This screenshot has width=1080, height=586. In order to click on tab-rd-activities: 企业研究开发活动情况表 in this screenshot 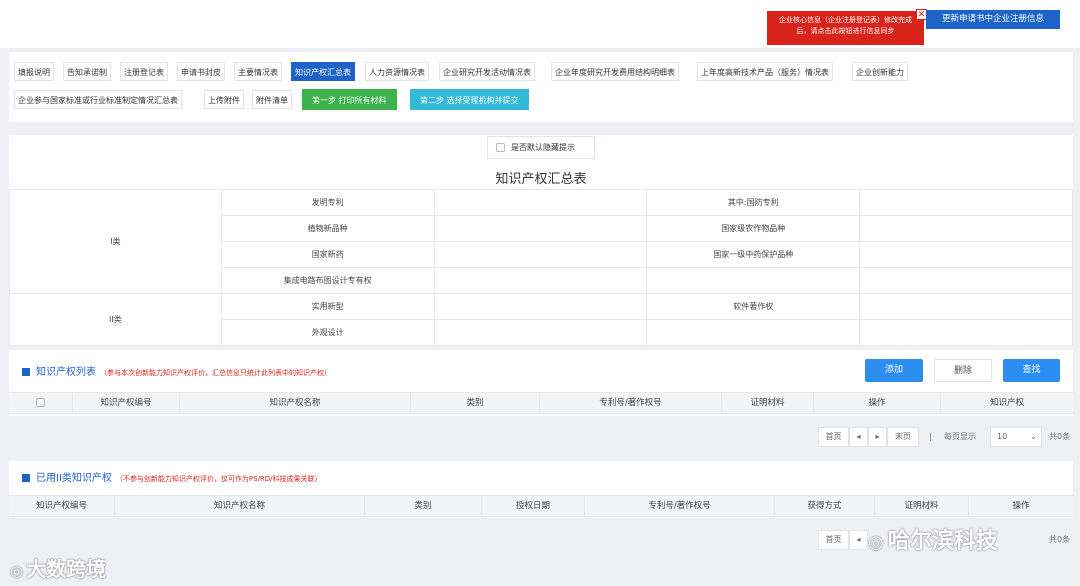, I will do `click(487, 71)`.